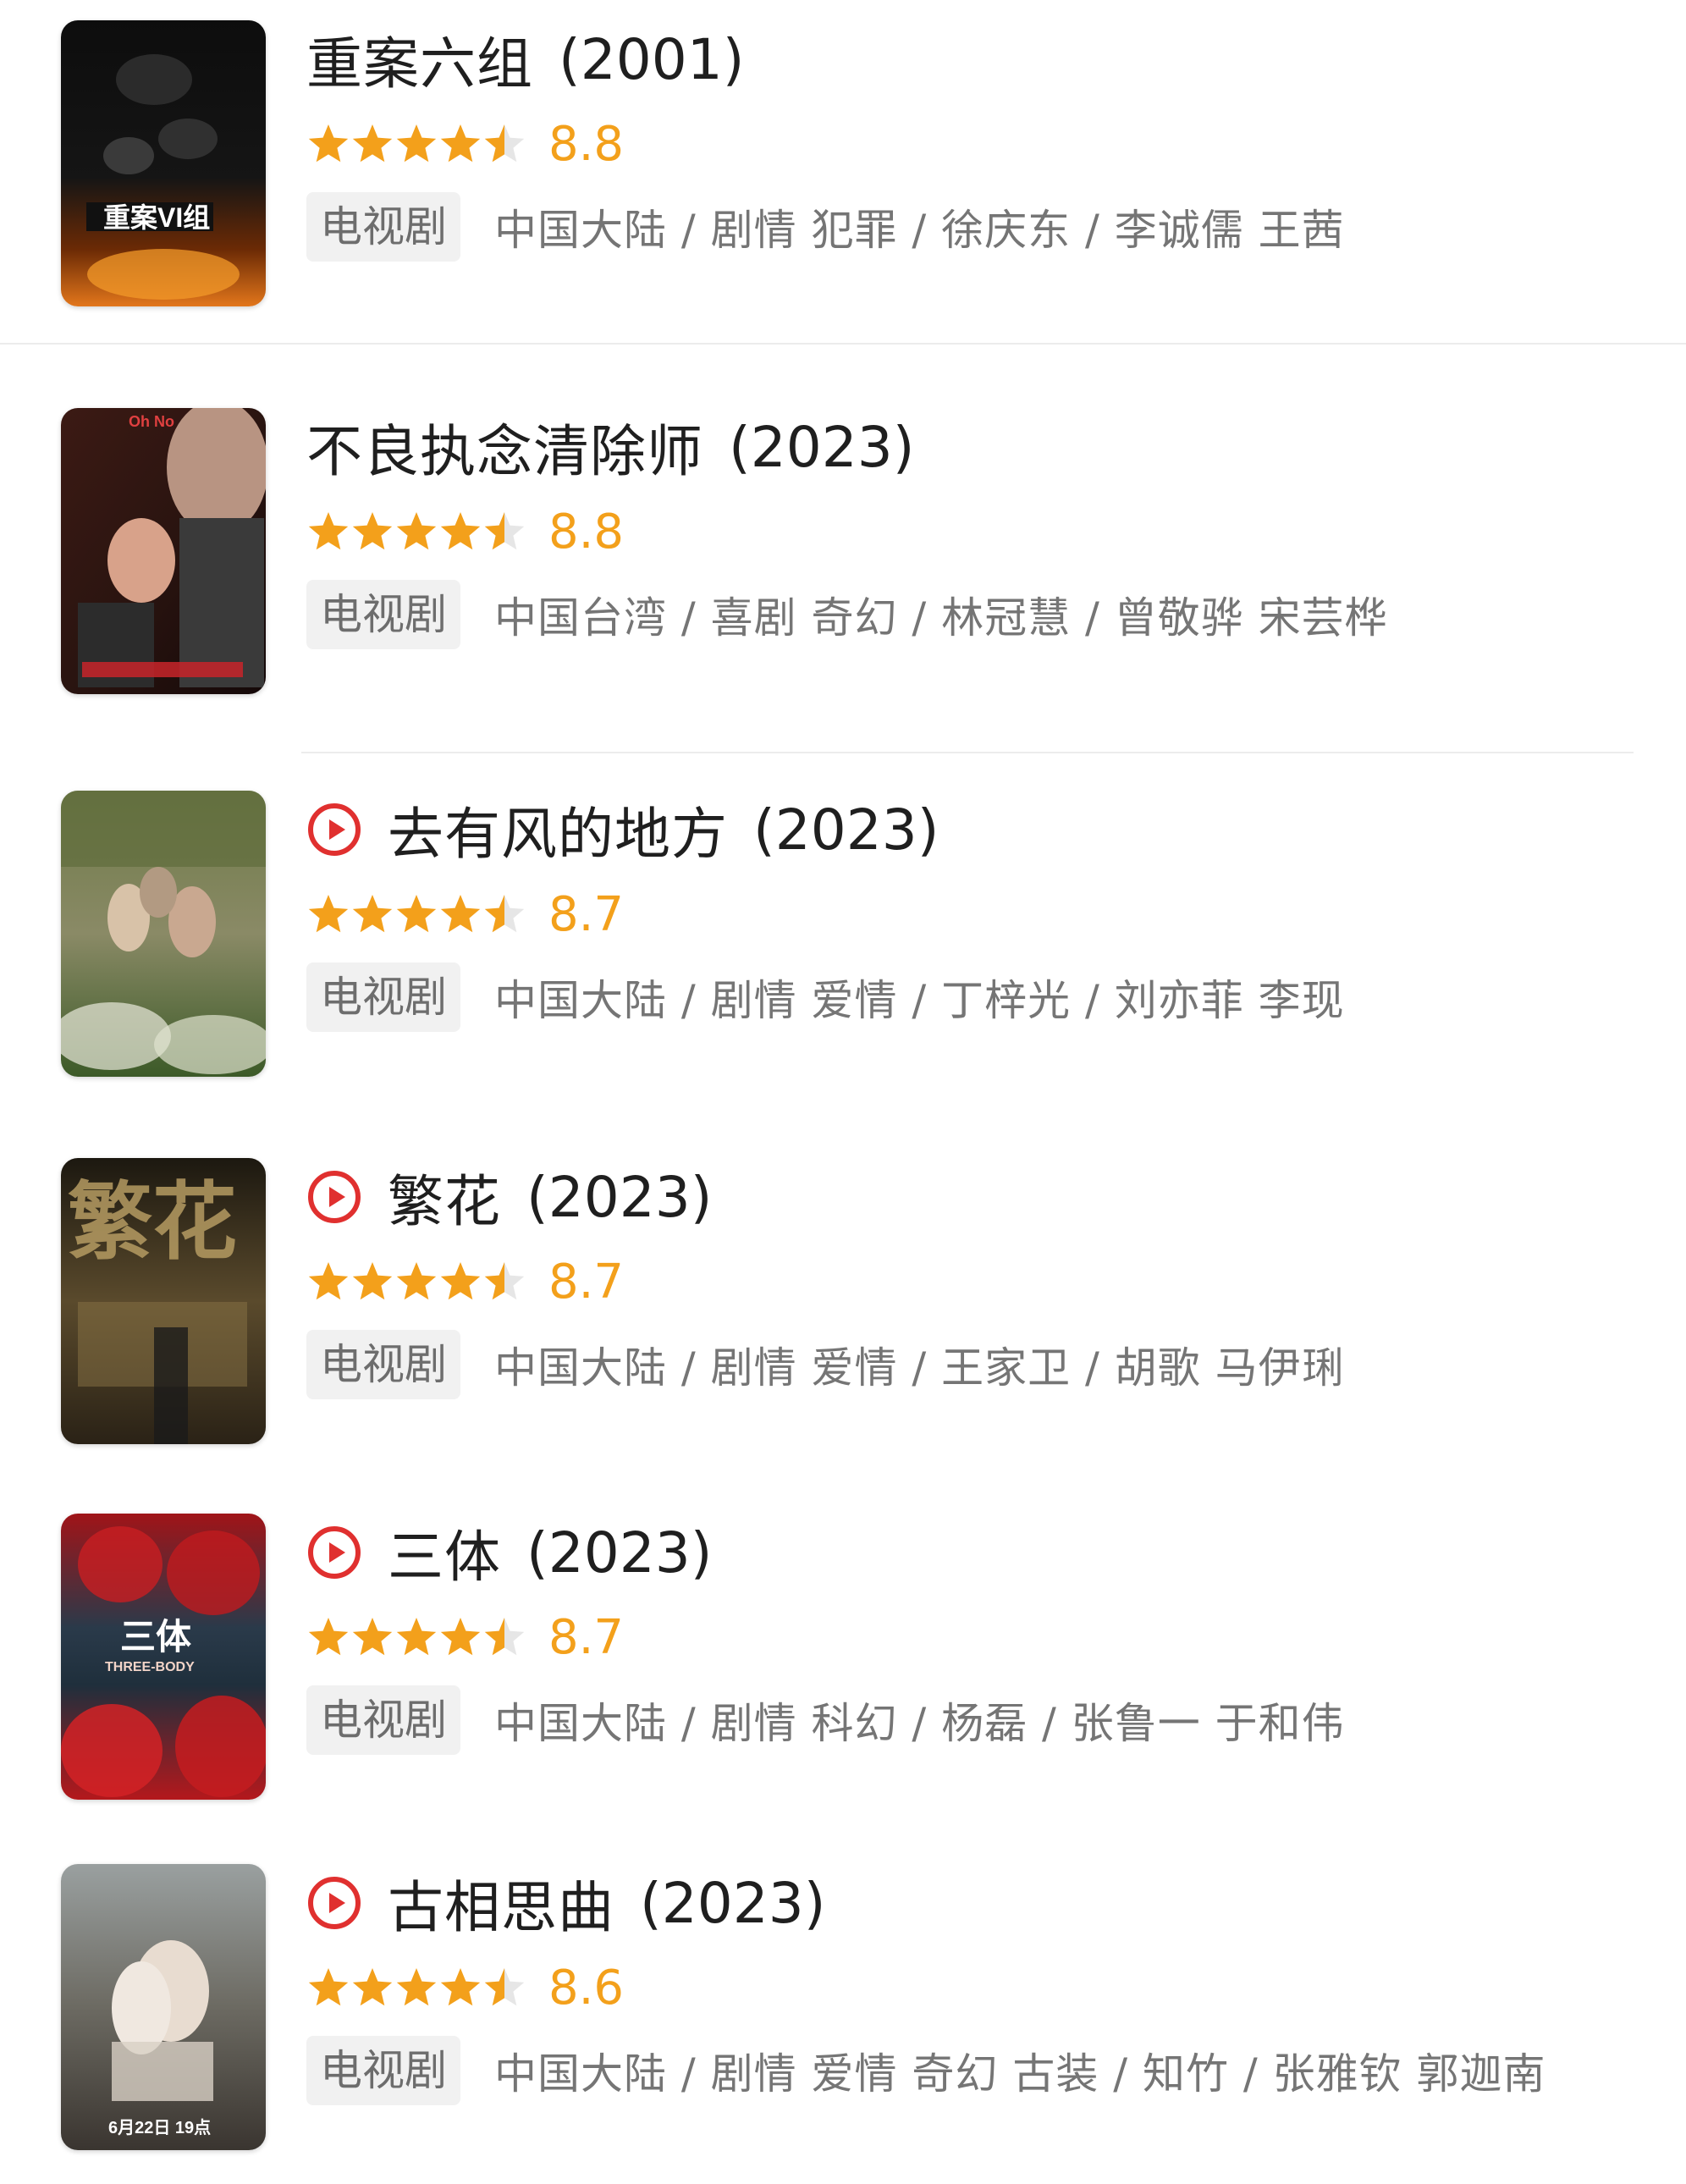  I want to click on item-meta: 中国大陆 / 剧情 科幻 / 杨磊 / 张鲁一 于和伟, so click(919, 1723).